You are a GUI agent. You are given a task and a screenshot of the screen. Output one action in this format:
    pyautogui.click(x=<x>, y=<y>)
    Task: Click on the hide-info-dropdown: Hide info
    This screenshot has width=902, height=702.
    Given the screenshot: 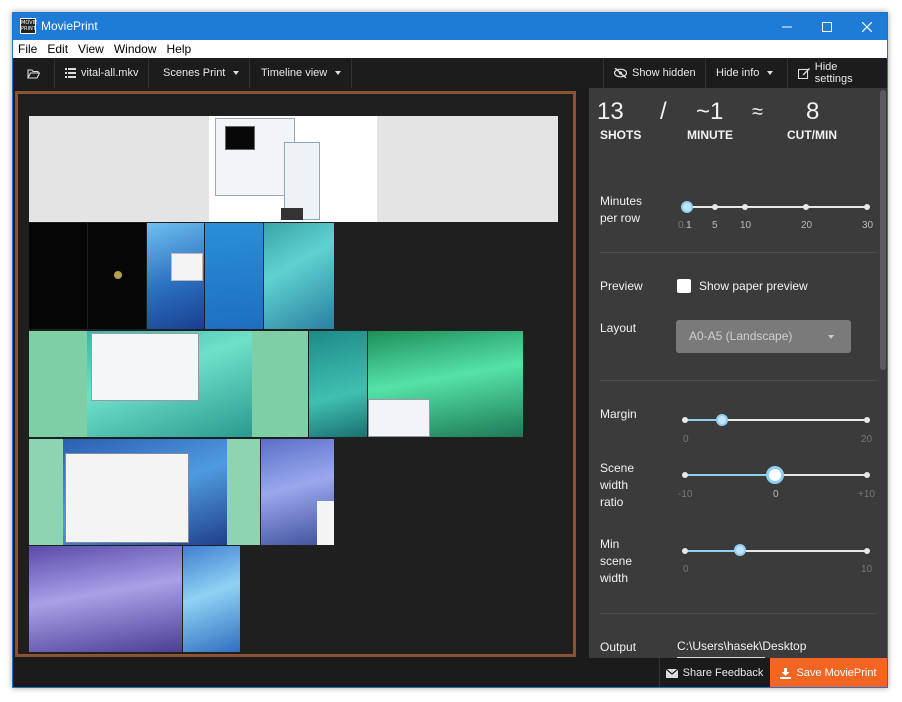 What is the action you would take?
    pyautogui.click(x=744, y=73)
    